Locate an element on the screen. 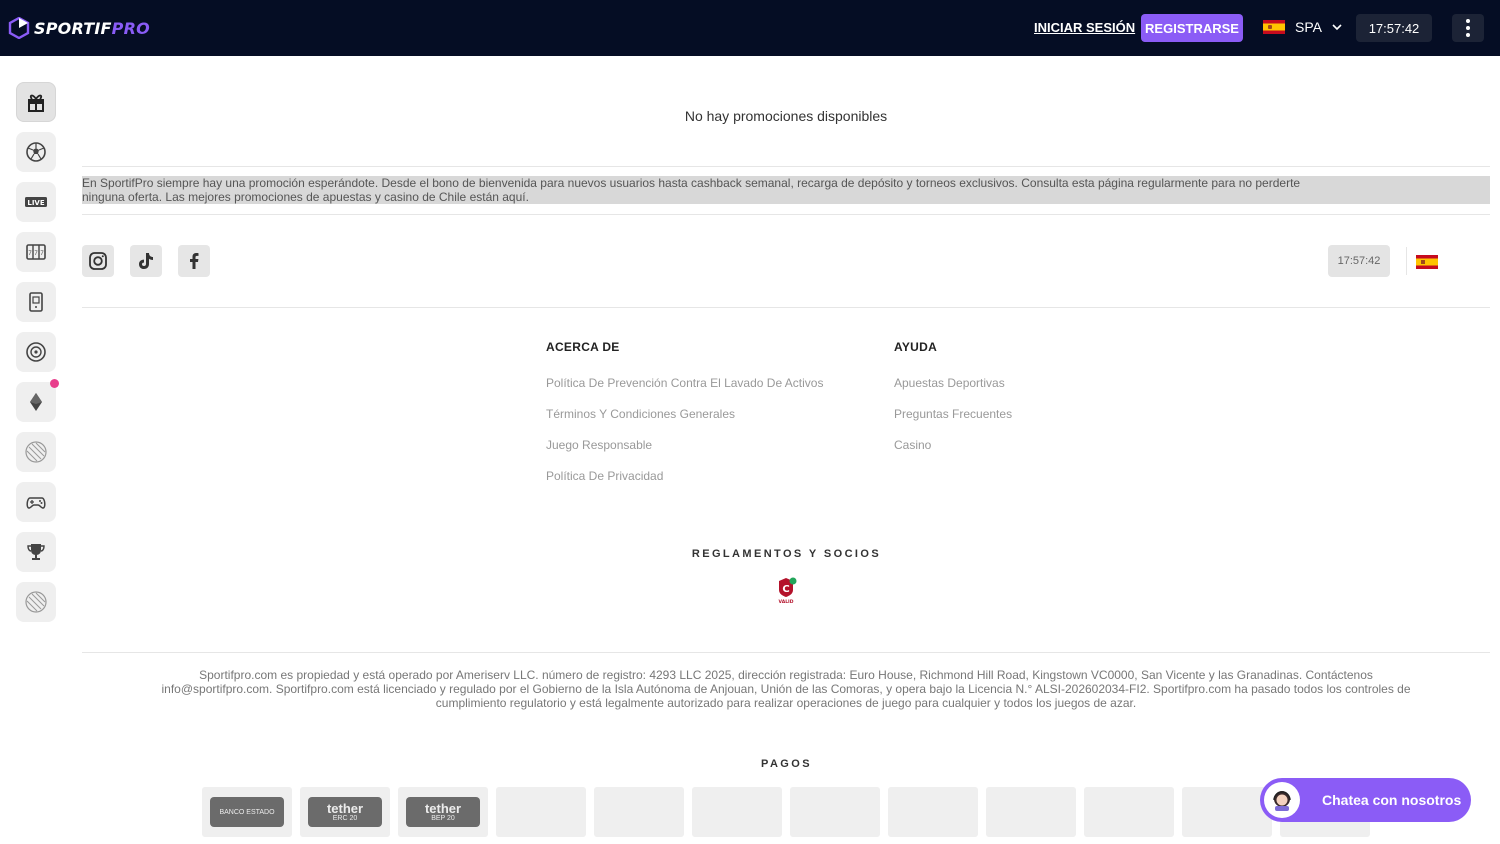  notification-dot is located at coordinates (54, 383).